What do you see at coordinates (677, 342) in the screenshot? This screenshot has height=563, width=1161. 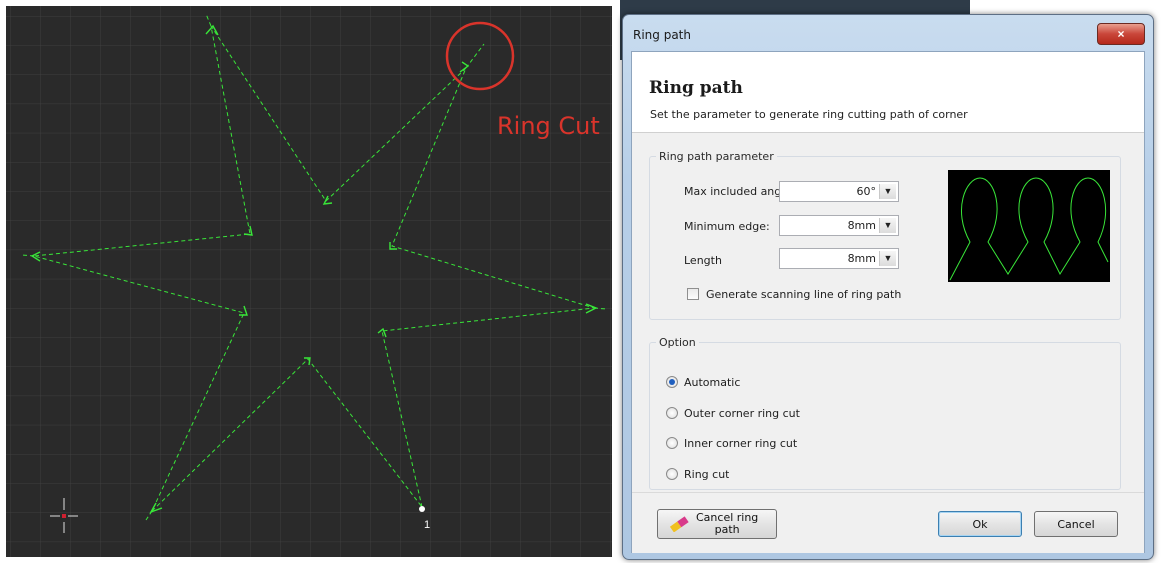 I see `option-group-legend: Option` at bounding box center [677, 342].